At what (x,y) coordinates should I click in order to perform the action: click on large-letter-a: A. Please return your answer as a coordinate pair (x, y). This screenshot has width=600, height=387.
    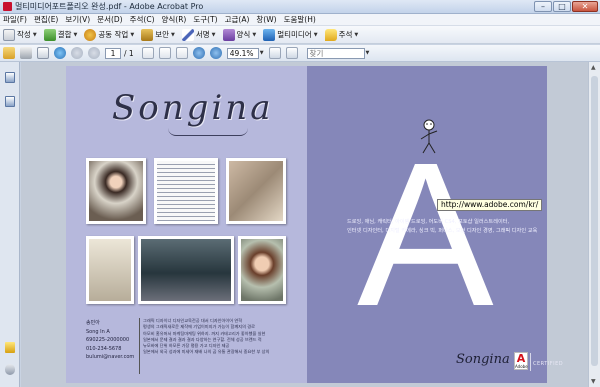
    Looking at the image, I should click on (425, 234).